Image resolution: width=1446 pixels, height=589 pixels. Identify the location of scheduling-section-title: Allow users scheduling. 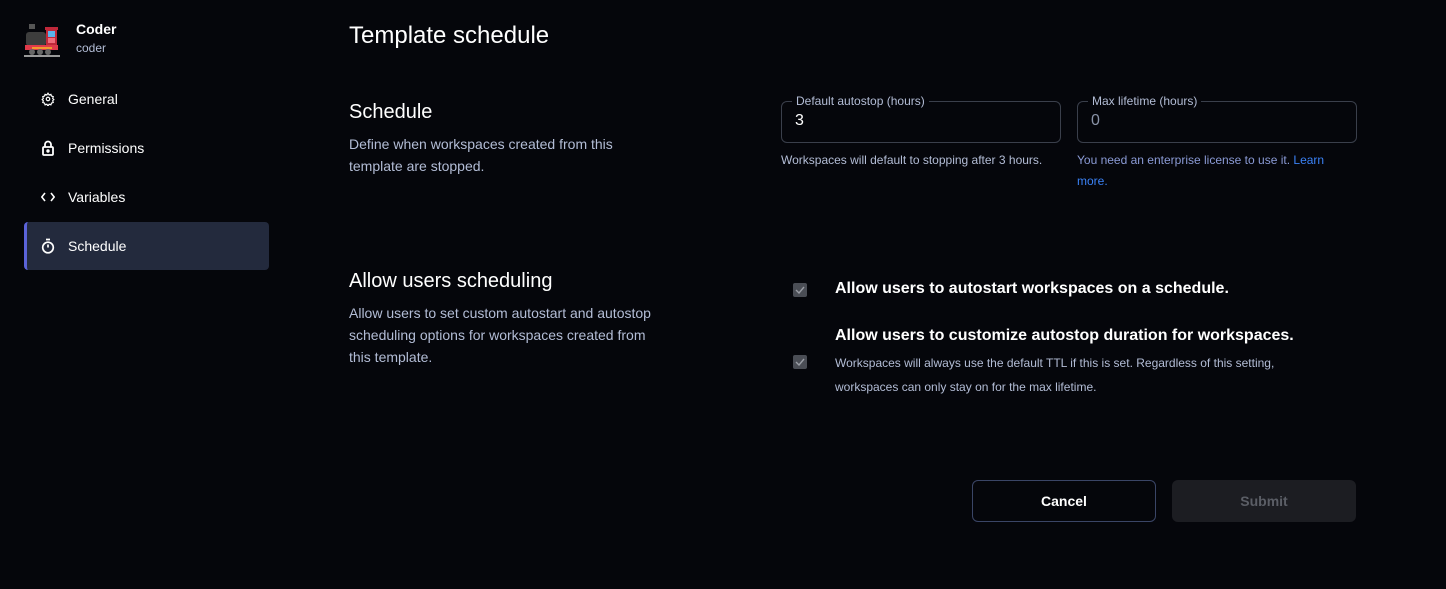
(451, 281).